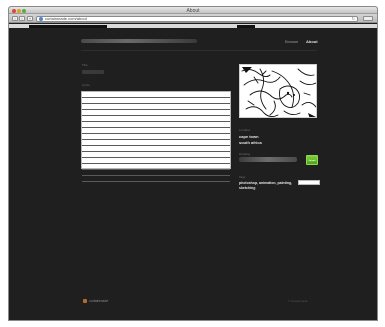  Describe the element at coordinates (298, 301) in the screenshot. I see `footer-copyright: © curtainmade` at that location.